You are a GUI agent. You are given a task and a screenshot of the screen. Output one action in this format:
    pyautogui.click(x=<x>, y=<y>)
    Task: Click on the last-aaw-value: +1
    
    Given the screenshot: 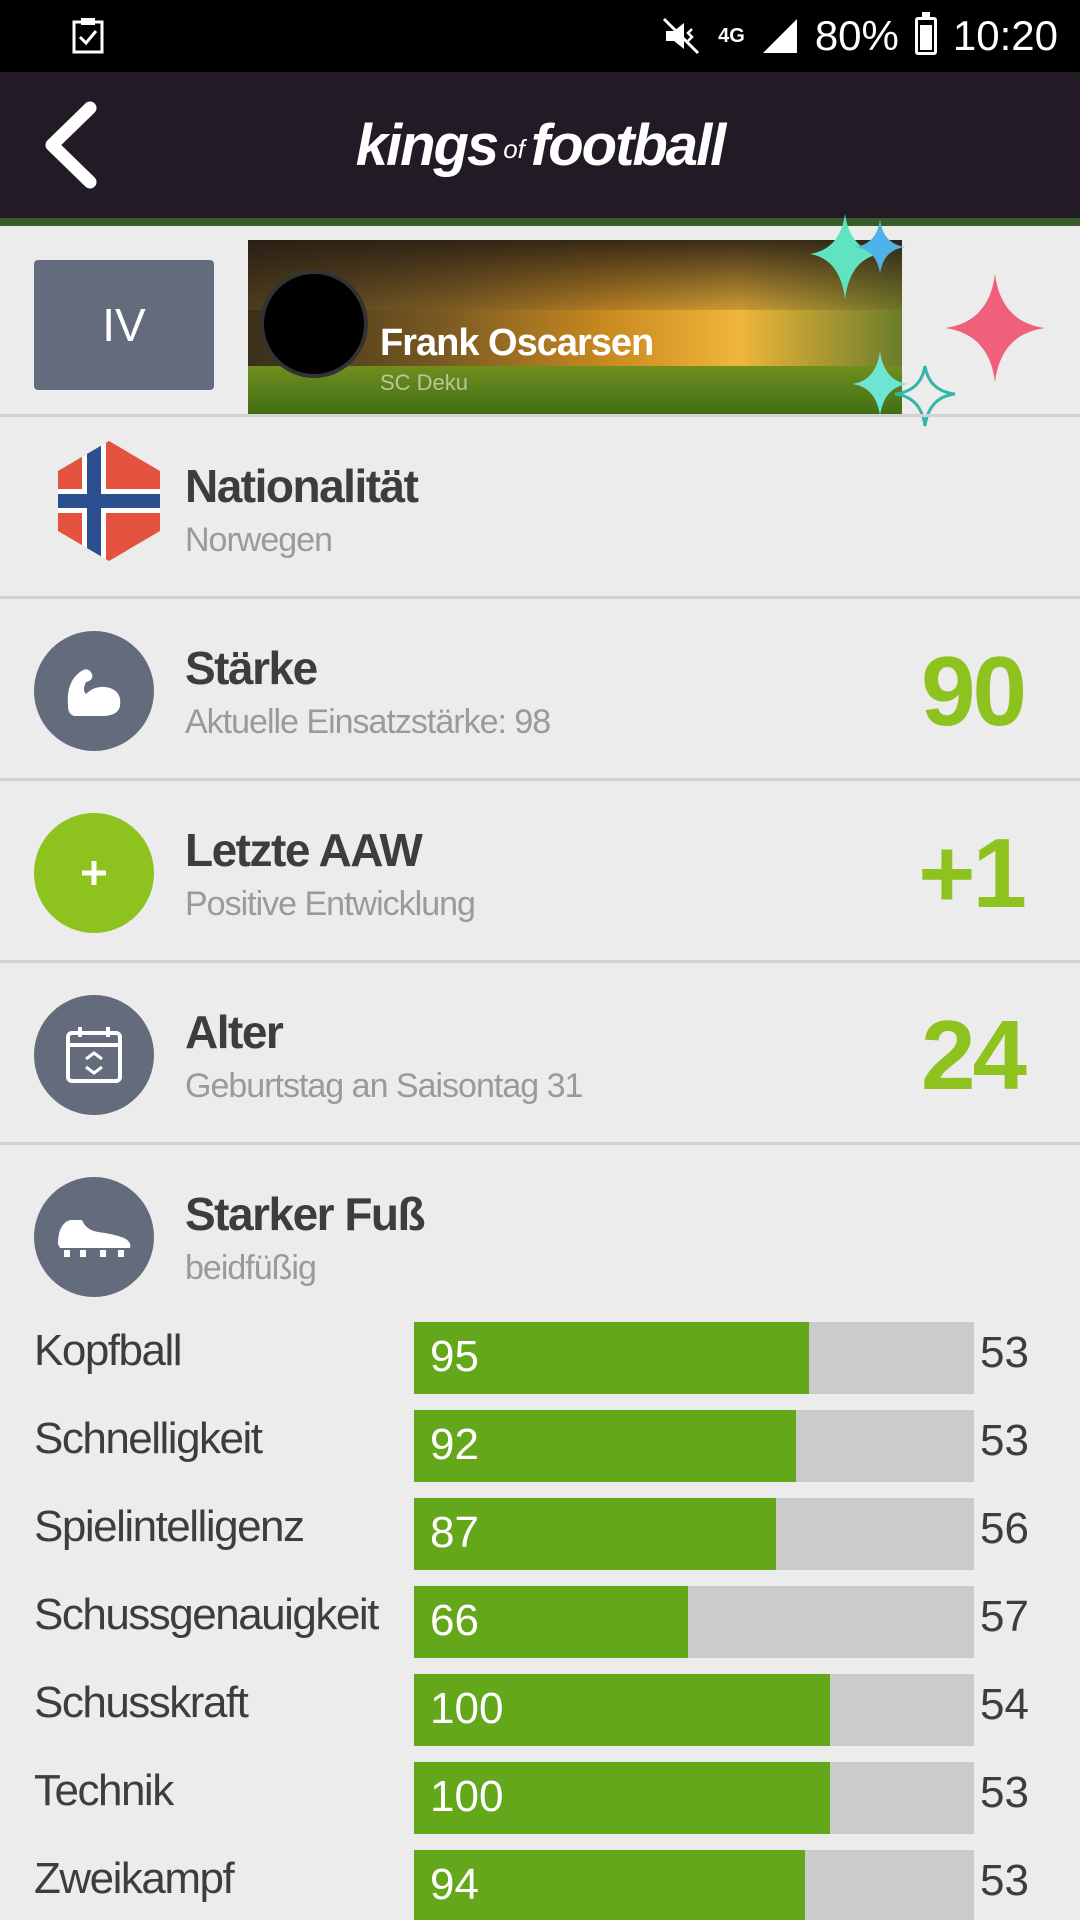 What is the action you would take?
    pyautogui.click(x=972, y=873)
    